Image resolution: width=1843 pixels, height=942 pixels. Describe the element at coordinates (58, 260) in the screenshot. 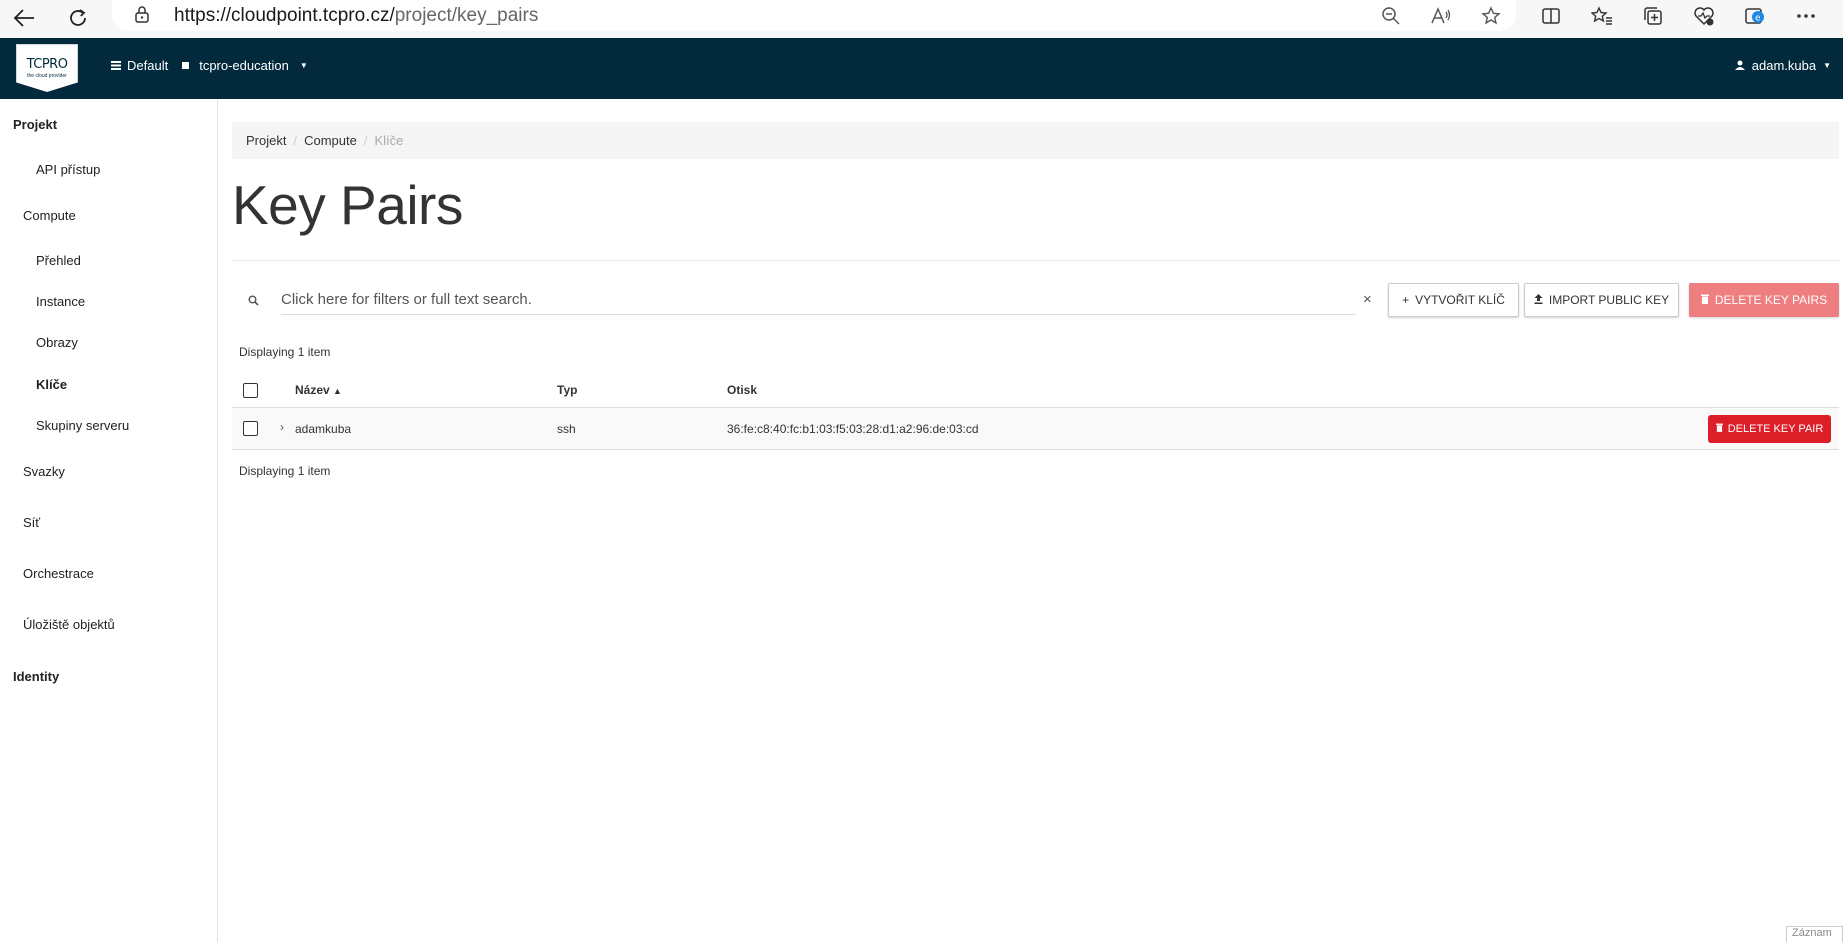

I see `sidebar-item-prehled: Přehled` at that location.